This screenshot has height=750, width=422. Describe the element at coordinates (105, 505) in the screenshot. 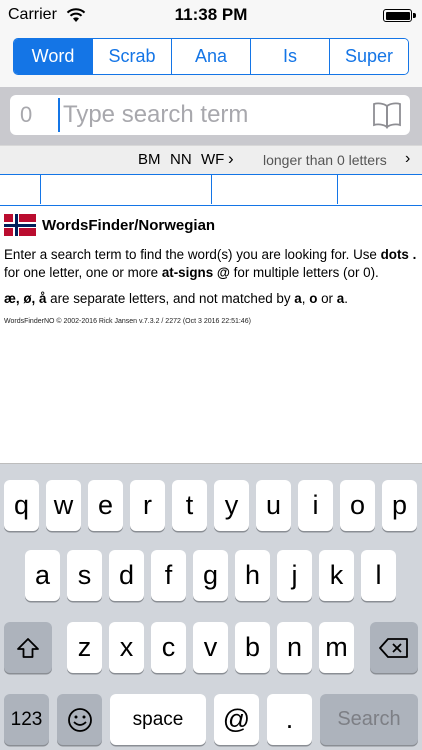

I see `key-e: e` at that location.